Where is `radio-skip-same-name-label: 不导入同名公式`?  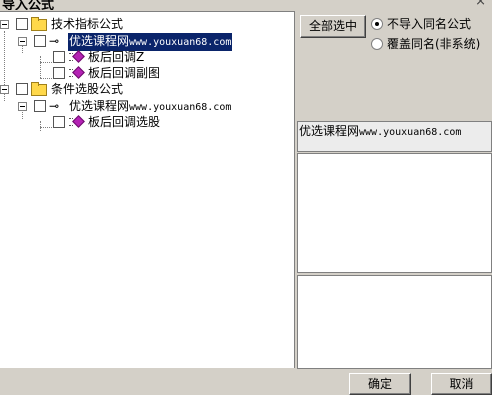 radio-skip-same-name-label: 不导入同名公式 is located at coordinates (429, 24).